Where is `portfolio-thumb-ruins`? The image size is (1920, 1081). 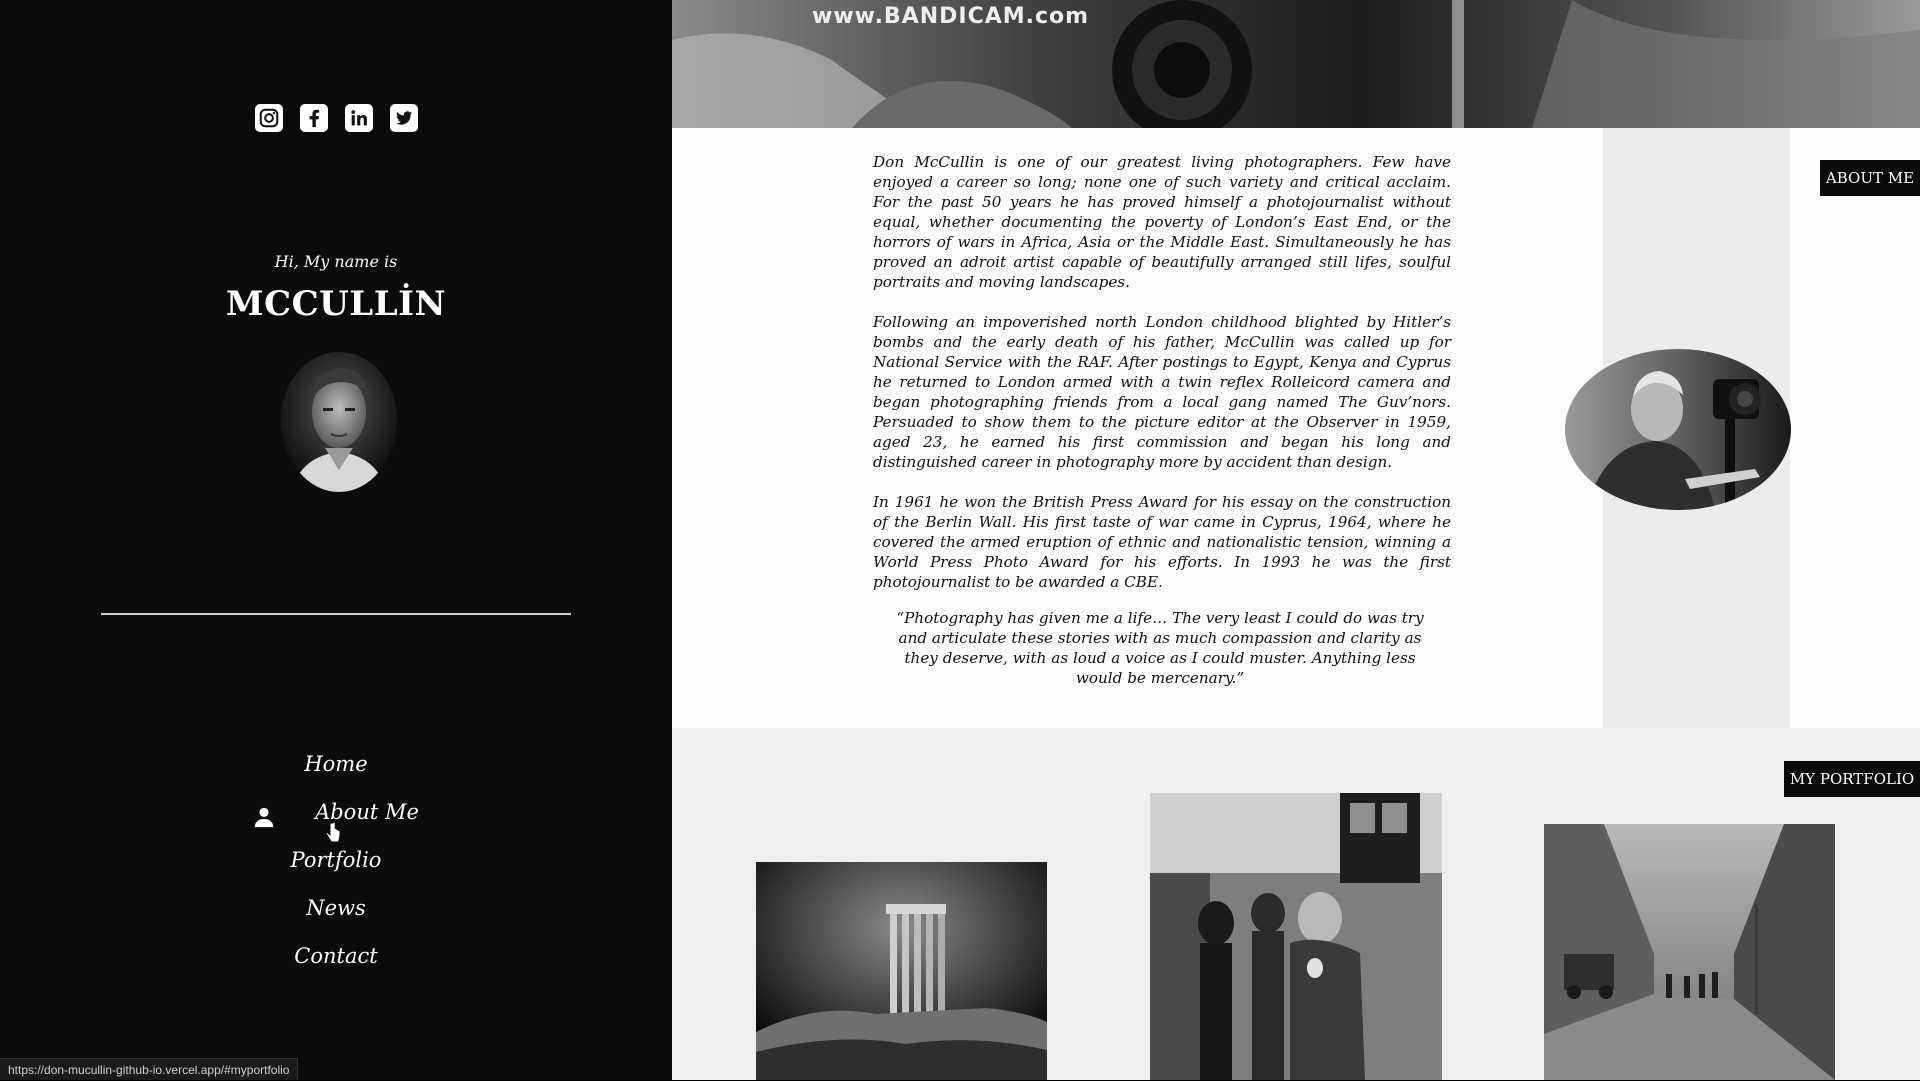
portfolio-thumb-ruins is located at coordinates (901, 971).